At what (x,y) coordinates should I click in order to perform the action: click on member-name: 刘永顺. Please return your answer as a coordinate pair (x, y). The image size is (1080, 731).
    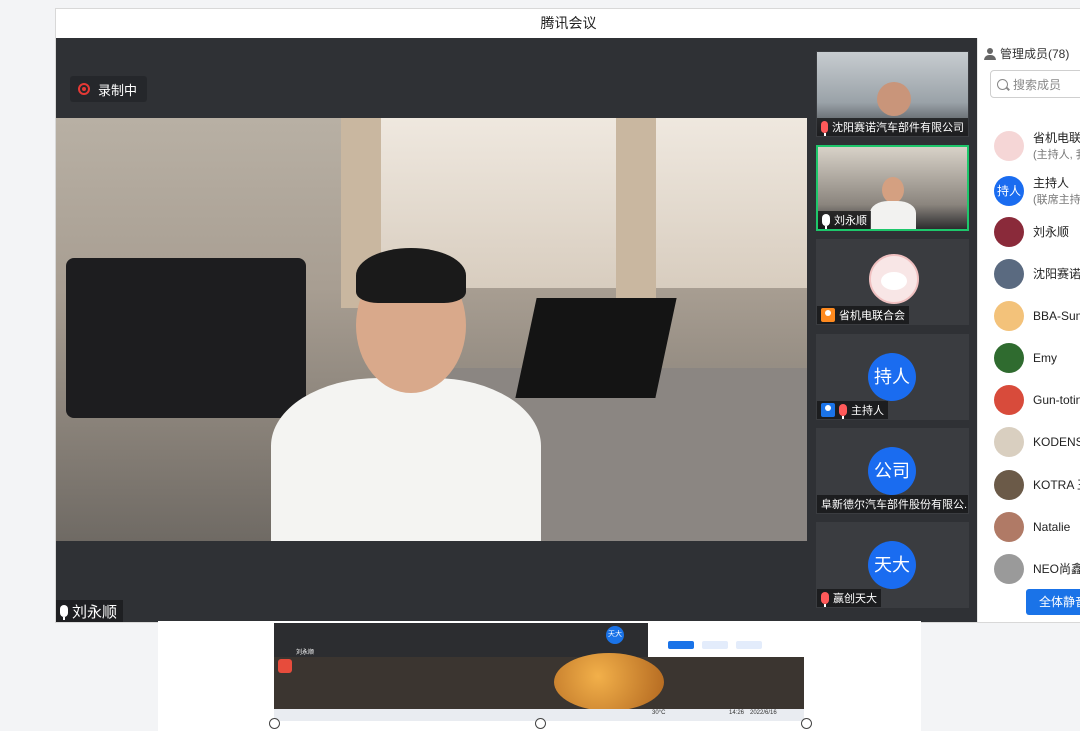
    Looking at the image, I should click on (1051, 232).